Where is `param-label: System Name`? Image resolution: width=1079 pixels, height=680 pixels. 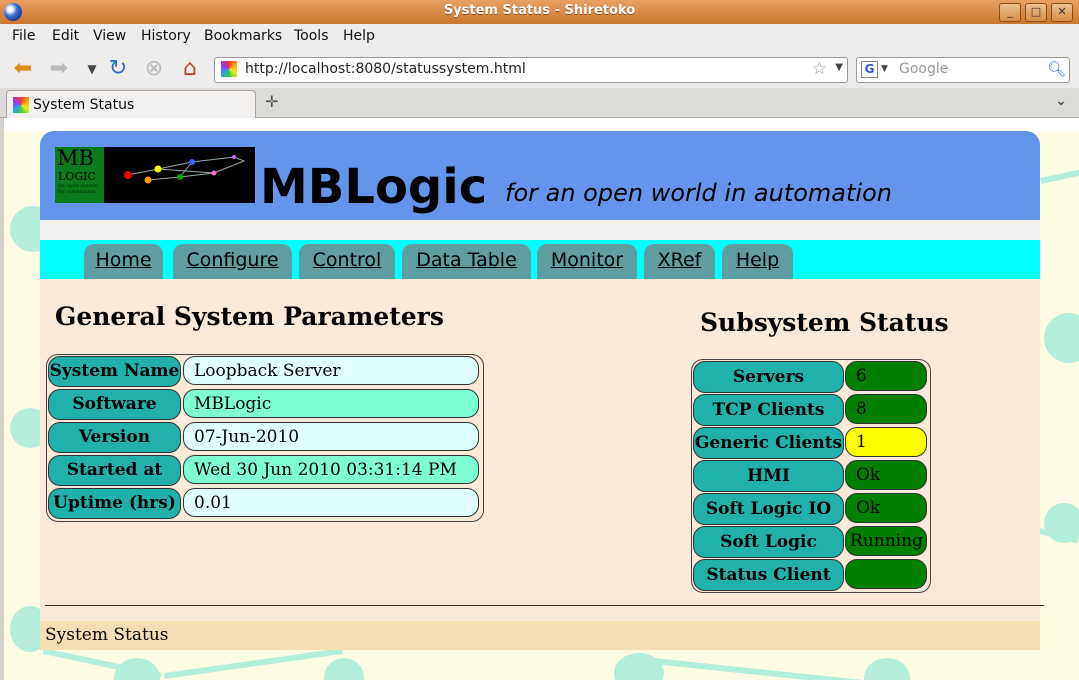
param-label: System Name is located at coordinates (114, 371).